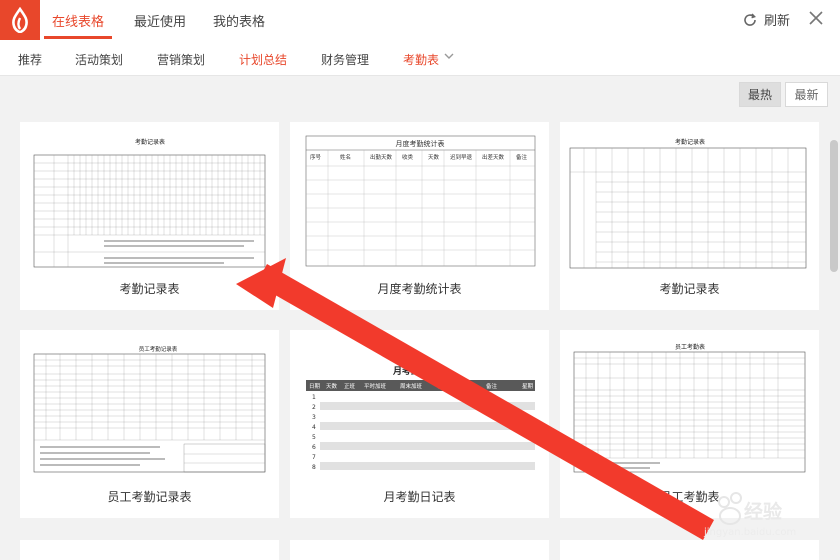 The height and width of the screenshot is (560, 840). Describe the element at coordinates (421, 59) in the screenshot. I see `category-attendance: 考勤表` at that location.